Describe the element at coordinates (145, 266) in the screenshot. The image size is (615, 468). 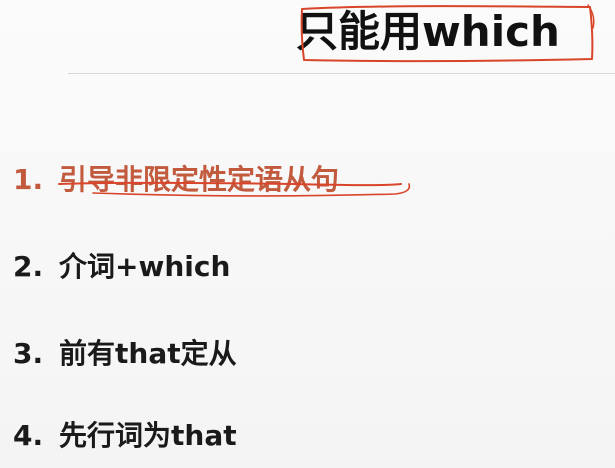
I see `list-item-text: 介词+which` at that location.